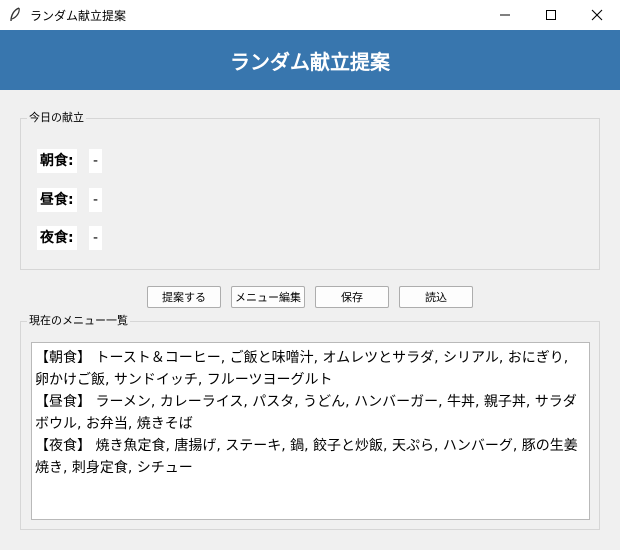 Image resolution: width=620 pixels, height=550 pixels. Describe the element at coordinates (310, 15) in the screenshot. I see `title-bar: ランダム献立提案` at that location.